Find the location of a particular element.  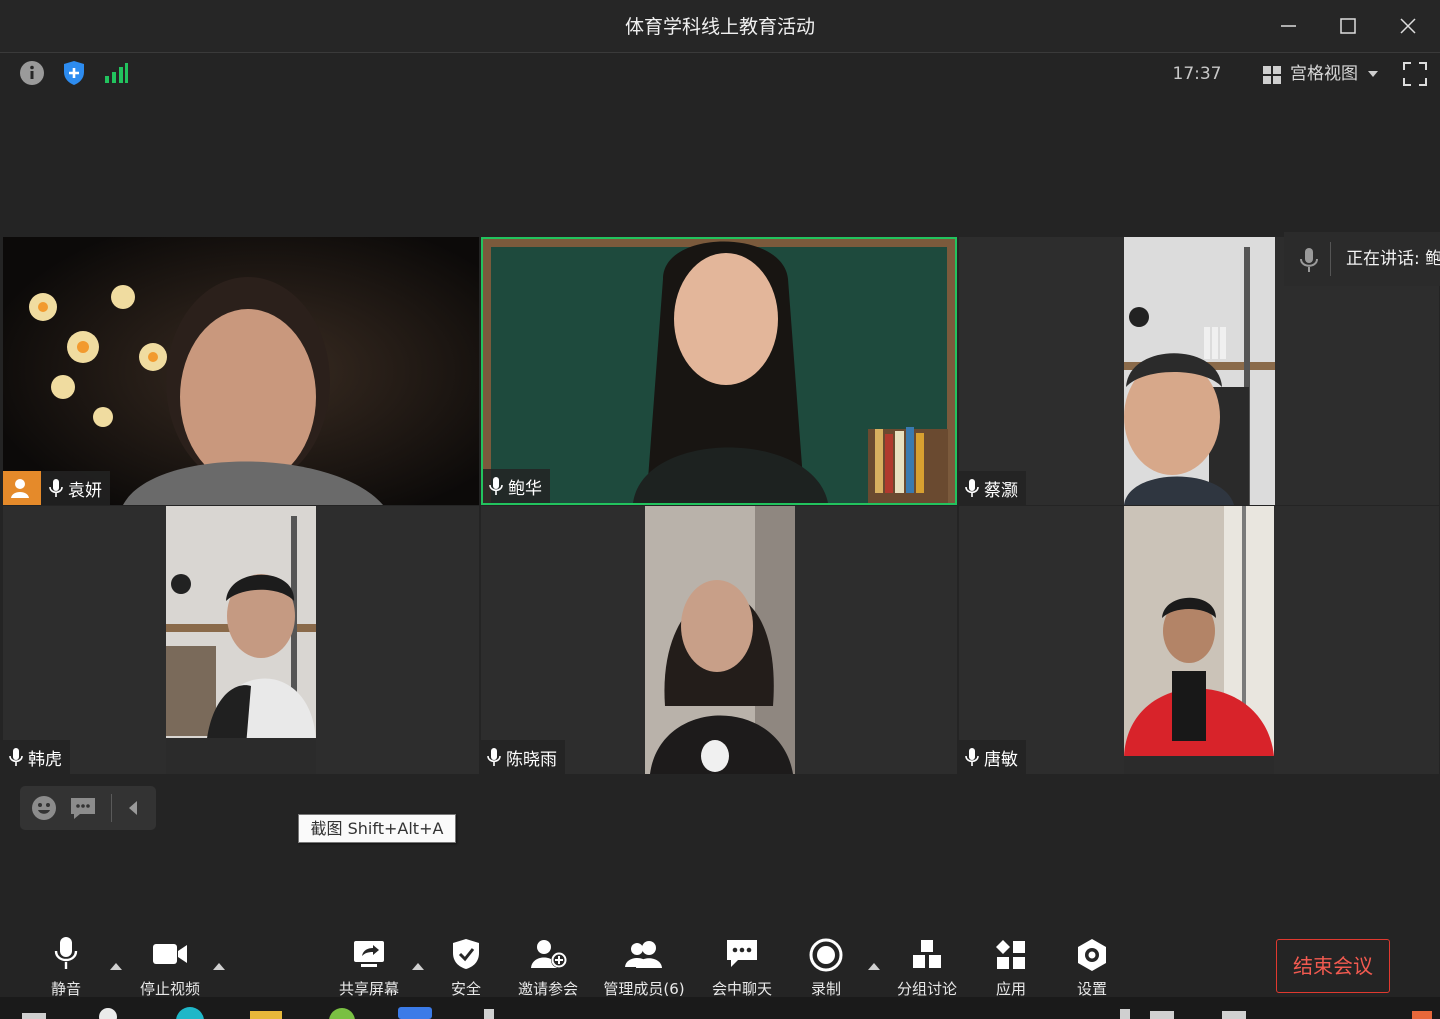

breakout-rooms-button: 分组讨论 is located at coordinates (927, 967).